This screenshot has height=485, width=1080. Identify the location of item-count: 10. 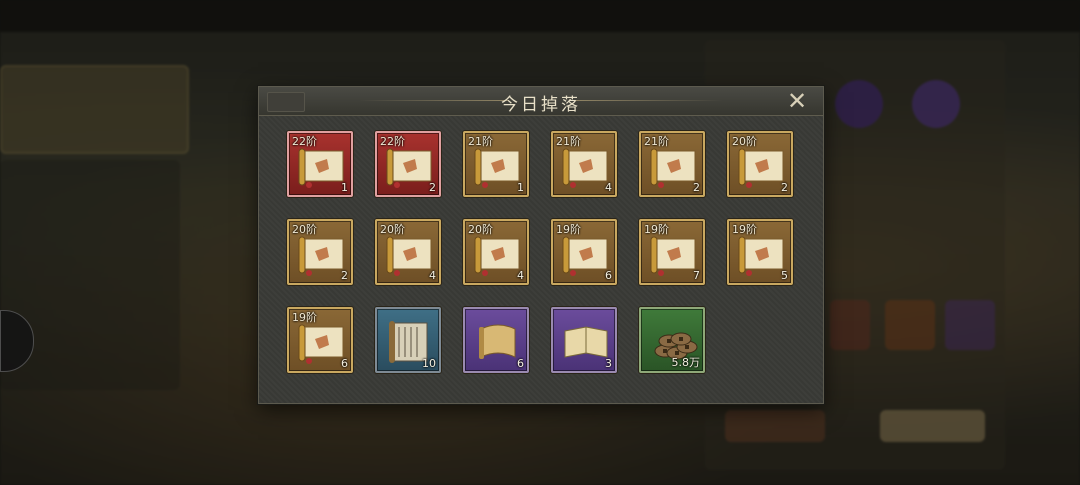
(429, 363).